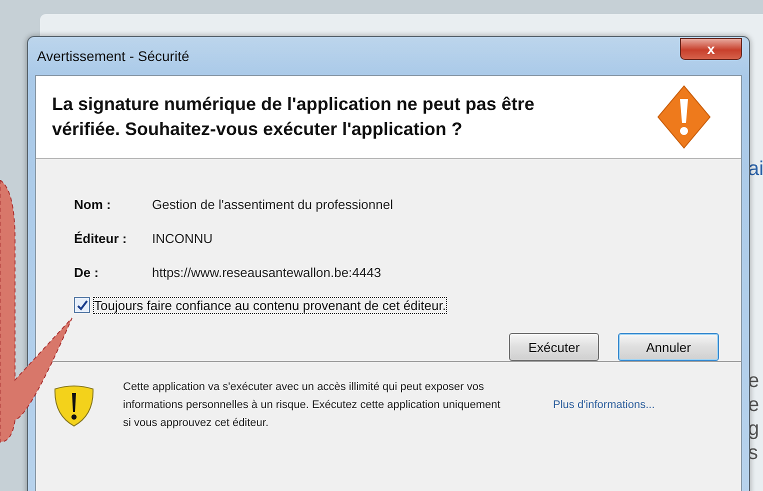 The height and width of the screenshot is (491, 763). I want to click on warning-icon, so click(684, 117).